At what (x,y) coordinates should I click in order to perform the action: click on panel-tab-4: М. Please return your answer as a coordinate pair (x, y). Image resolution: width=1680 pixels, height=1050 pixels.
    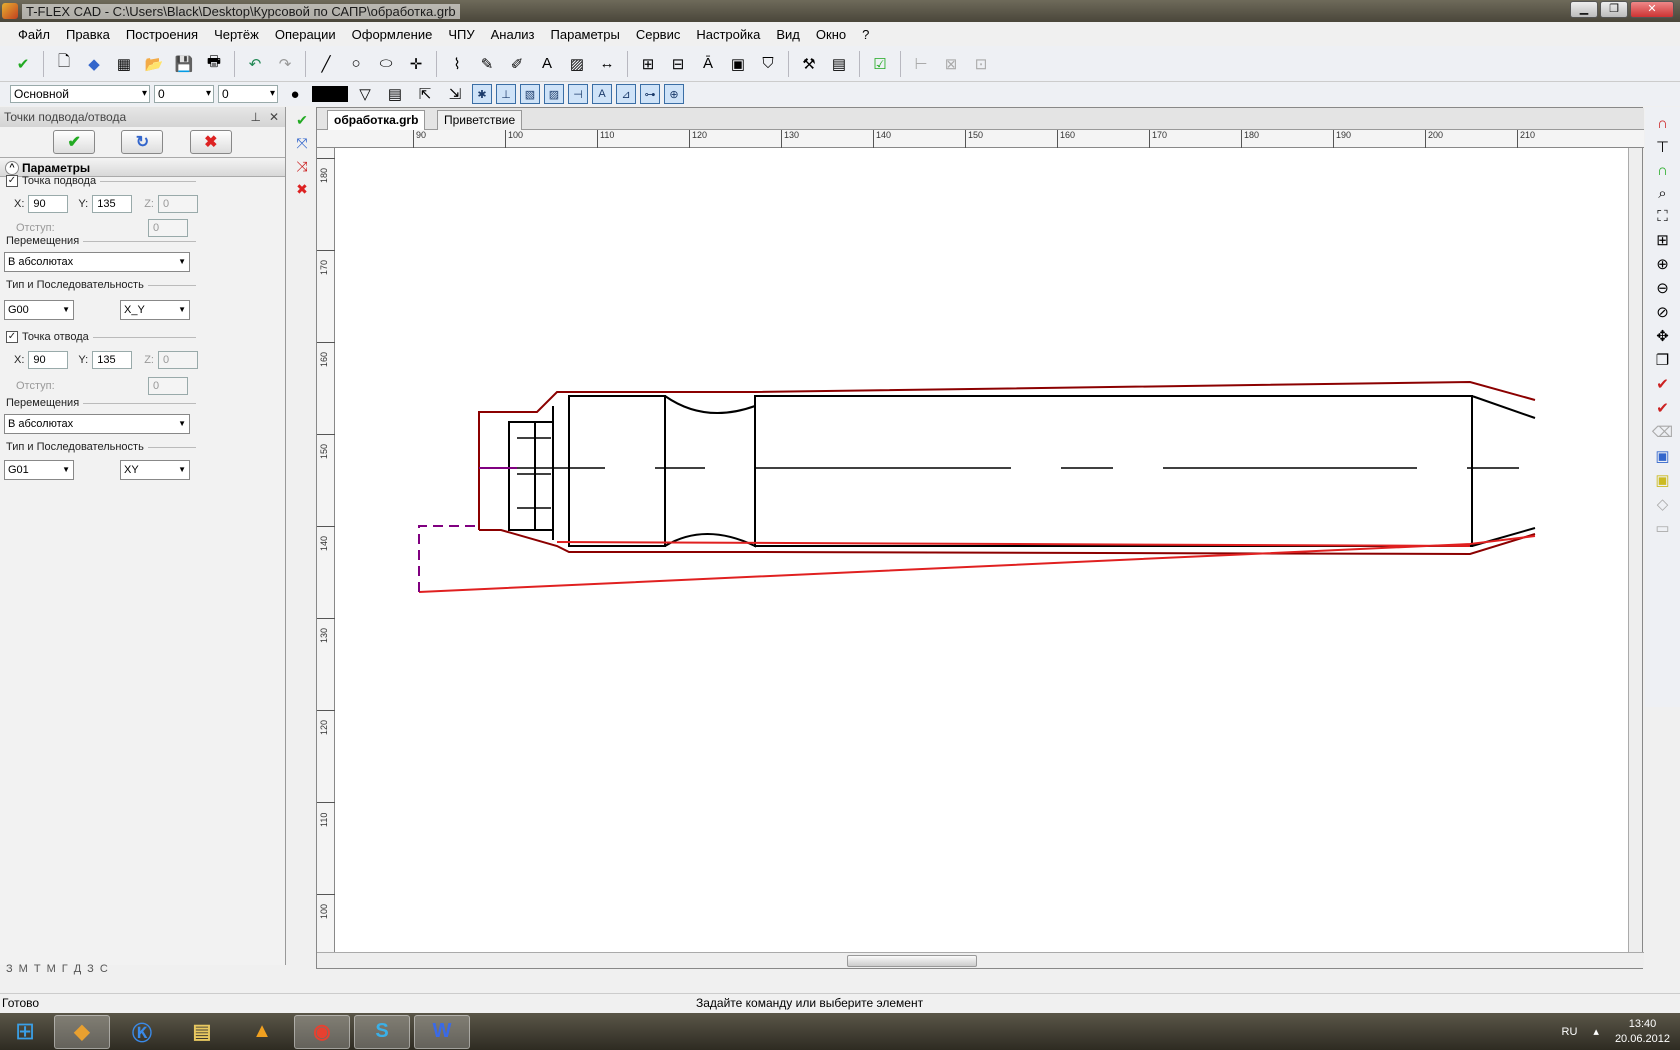
    Looking at the image, I should click on (51, 969).